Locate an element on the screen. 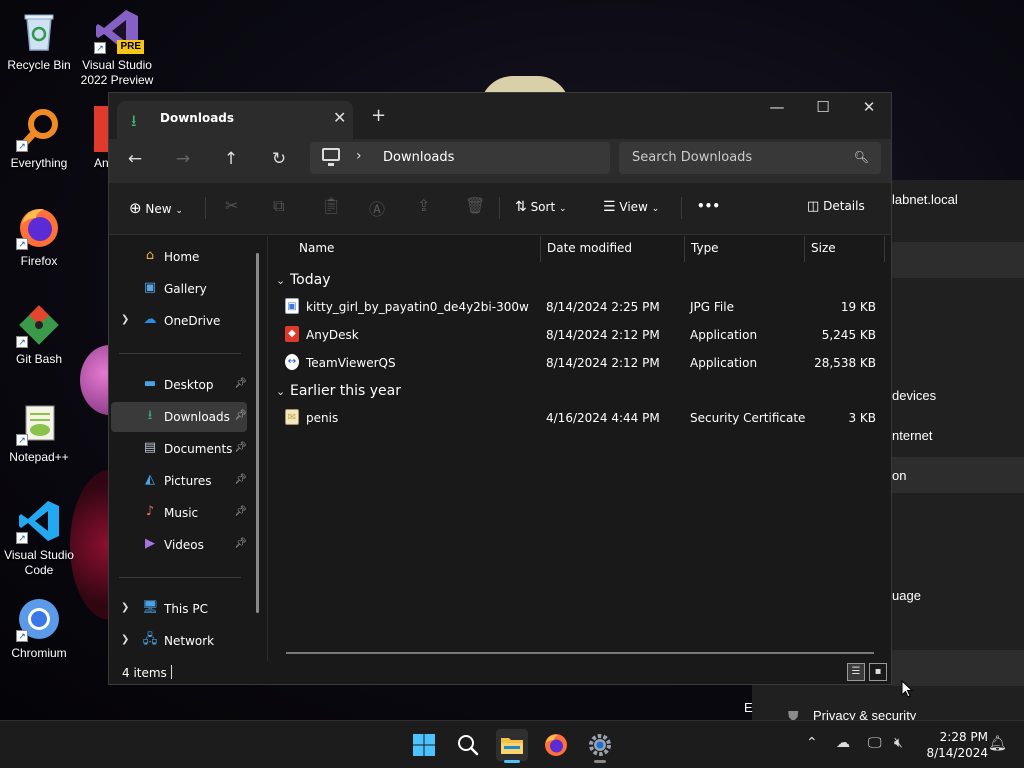  desktop-icon-partial: An is located at coordinates (93, 138).